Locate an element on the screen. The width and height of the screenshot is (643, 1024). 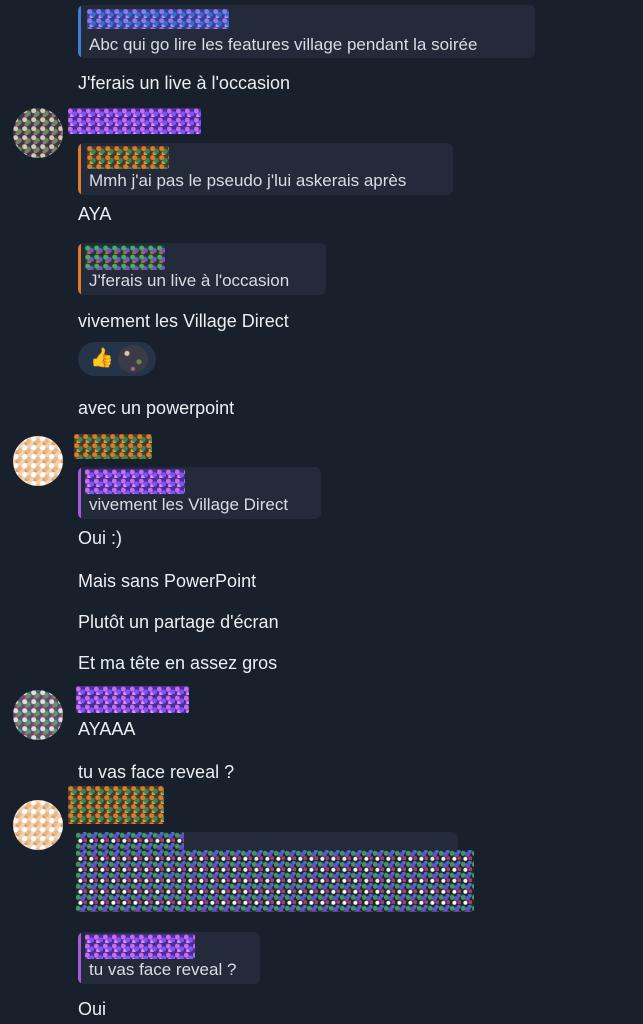
reply-quote-text: tu vas face reveal ? is located at coordinates (163, 969).